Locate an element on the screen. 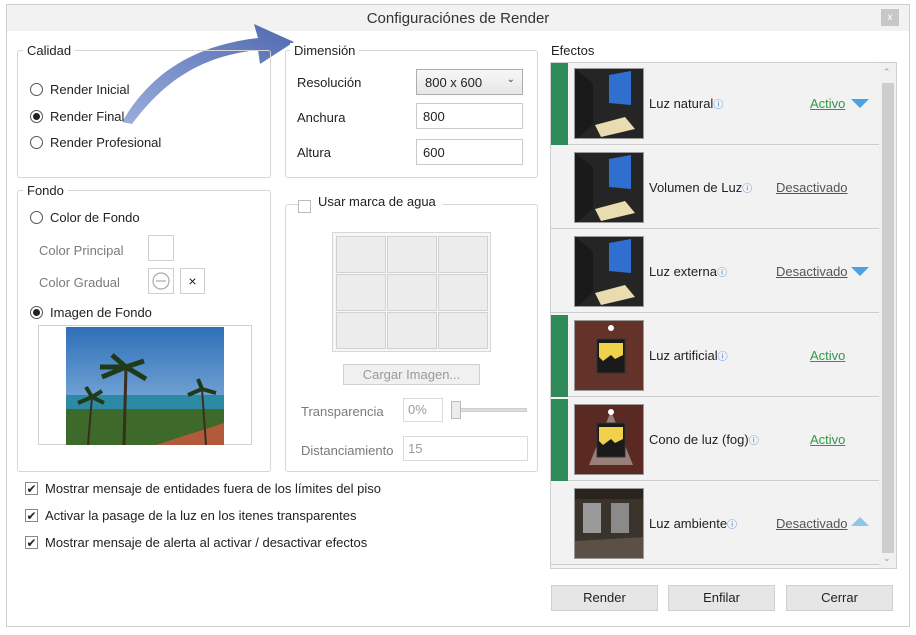 The width and height of the screenshot is (916, 635). resolucion-label: Resolución is located at coordinates (329, 82).